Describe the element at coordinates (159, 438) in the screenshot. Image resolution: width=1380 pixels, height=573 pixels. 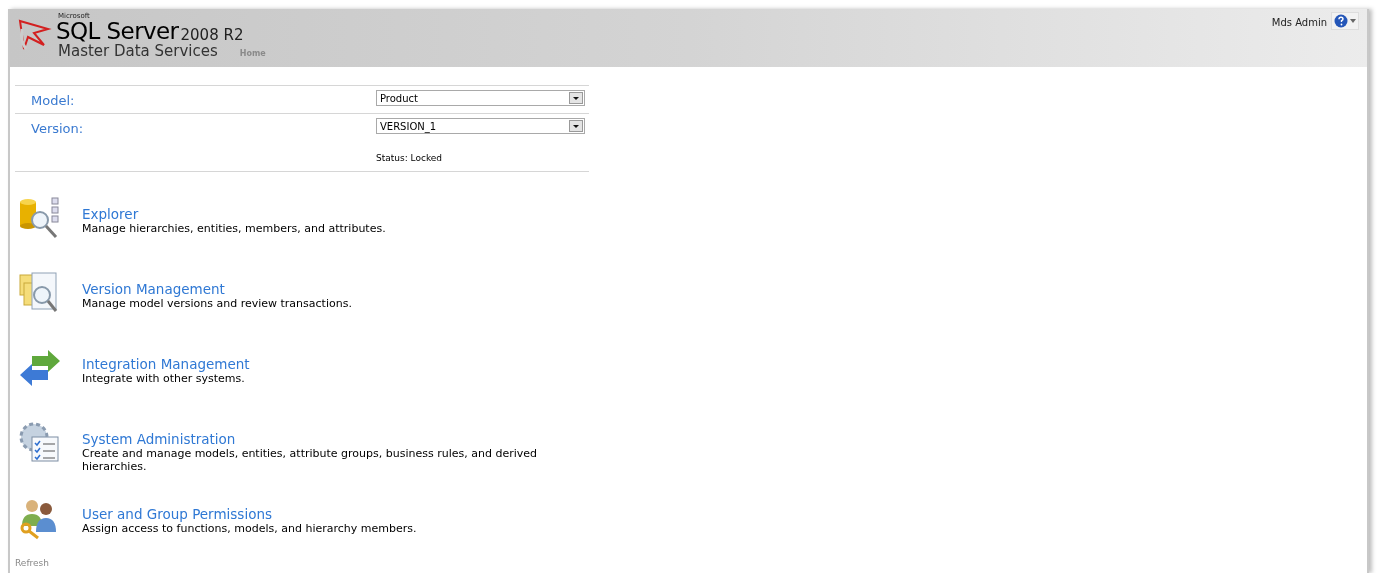
I see `function-link: System Administration` at that location.